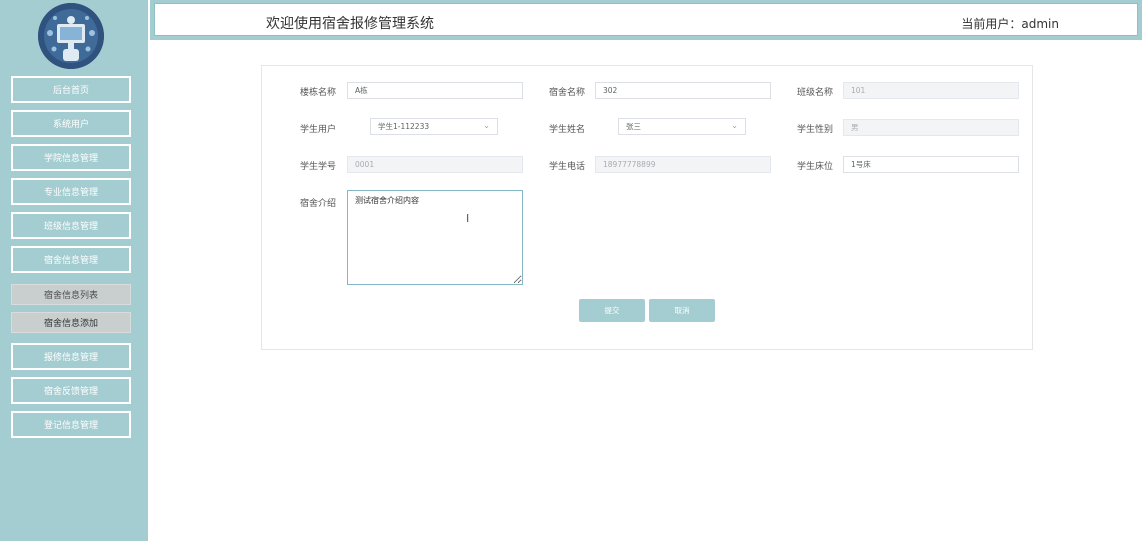 This screenshot has width=1144, height=541. What do you see at coordinates (71, 390) in the screenshot?
I see `nav-dorm-feedback: 宿舍反馈管理` at bounding box center [71, 390].